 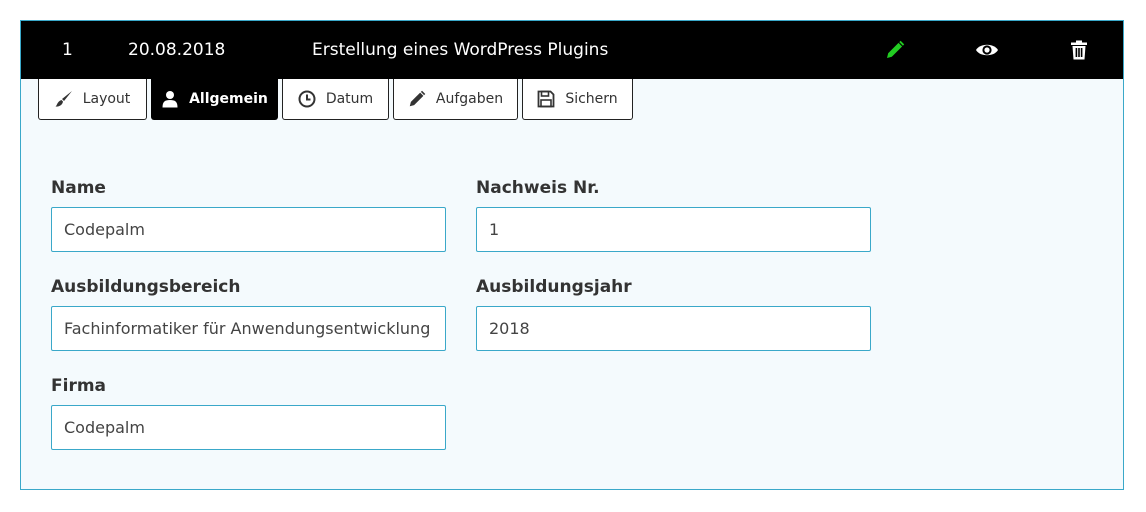 I want to click on name-label: Name, so click(x=78, y=188).